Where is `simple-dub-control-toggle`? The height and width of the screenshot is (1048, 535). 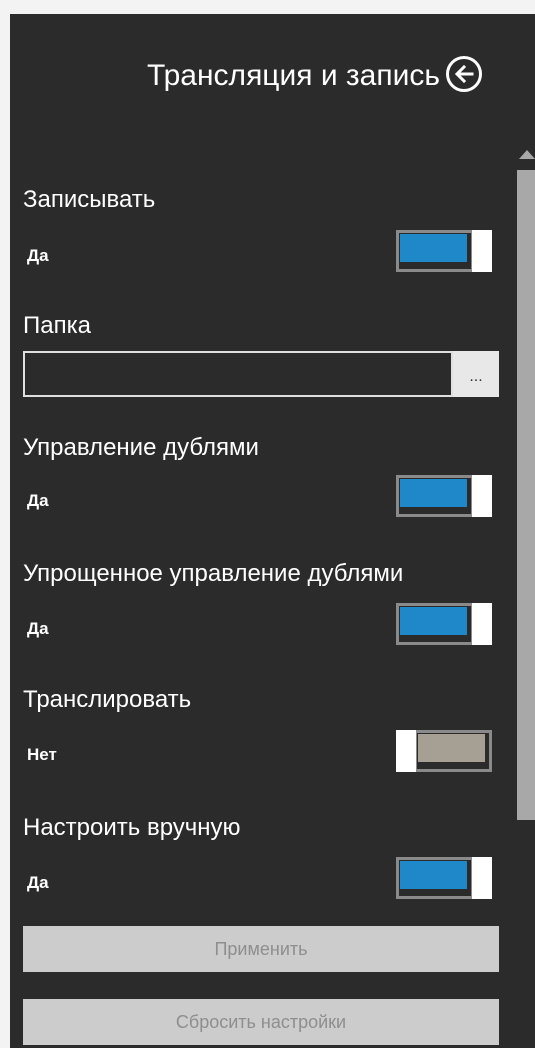 simple-dub-control-toggle is located at coordinates (444, 624).